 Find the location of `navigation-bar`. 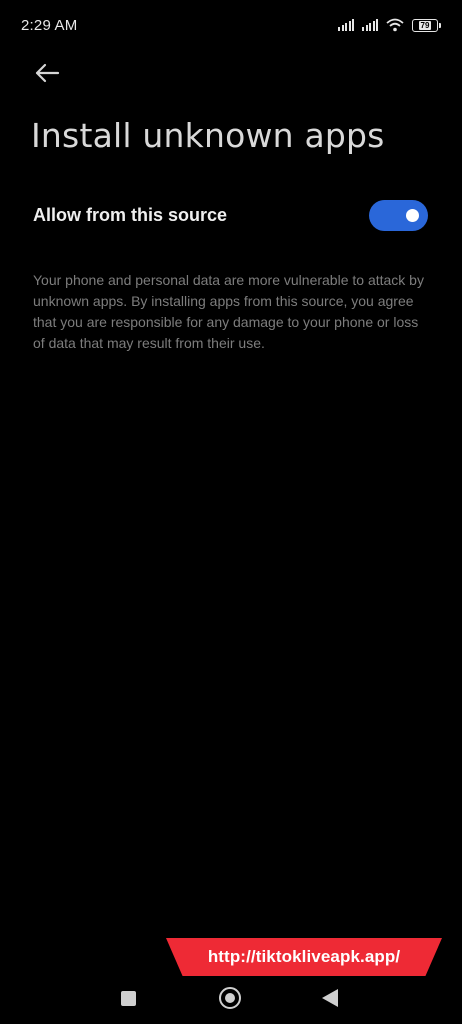

navigation-bar is located at coordinates (231, 1000).